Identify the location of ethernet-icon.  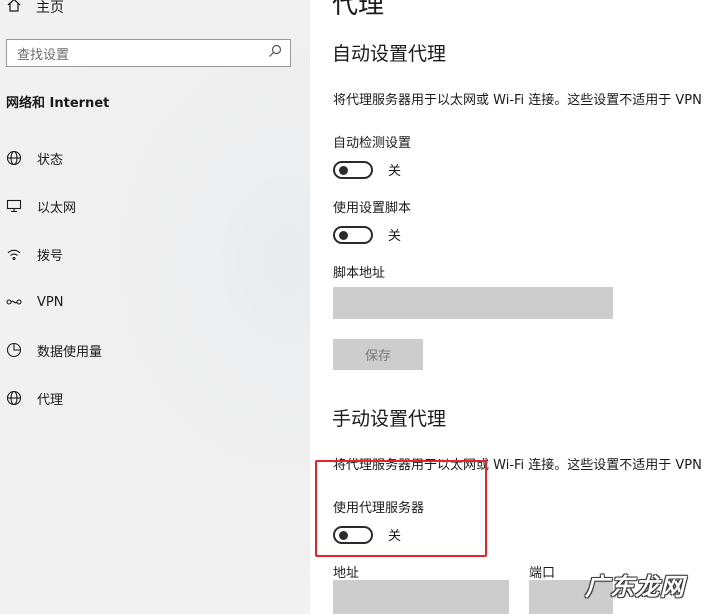
(14, 206).